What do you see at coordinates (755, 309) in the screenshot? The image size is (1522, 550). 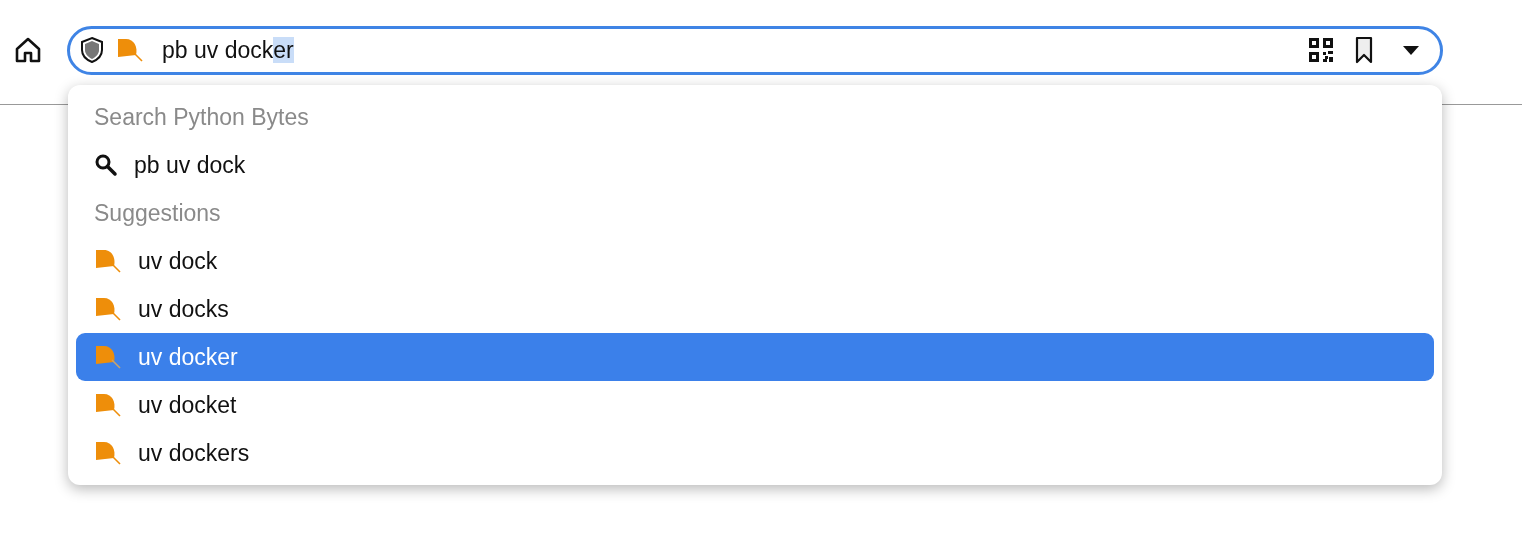 I see `suggestion-item: uv docks` at bounding box center [755, 309].